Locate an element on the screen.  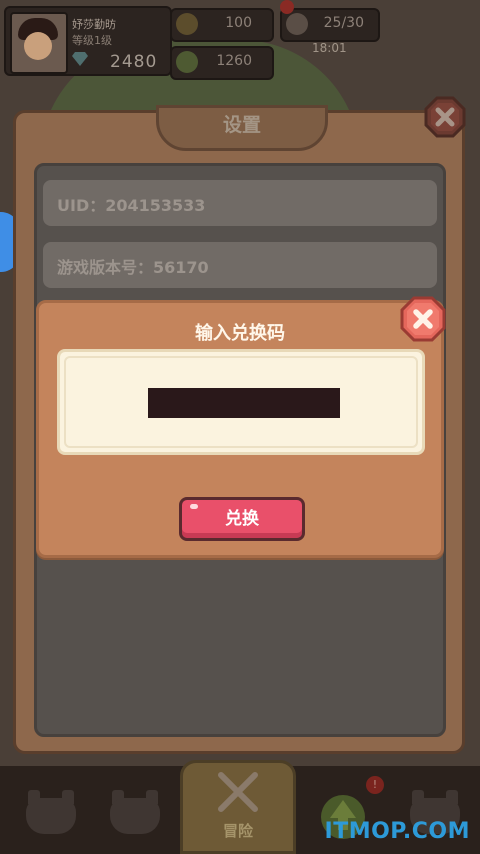
player-card: 妤莎勤昉 等级1级 2480 is located at coordinates (88, 41).